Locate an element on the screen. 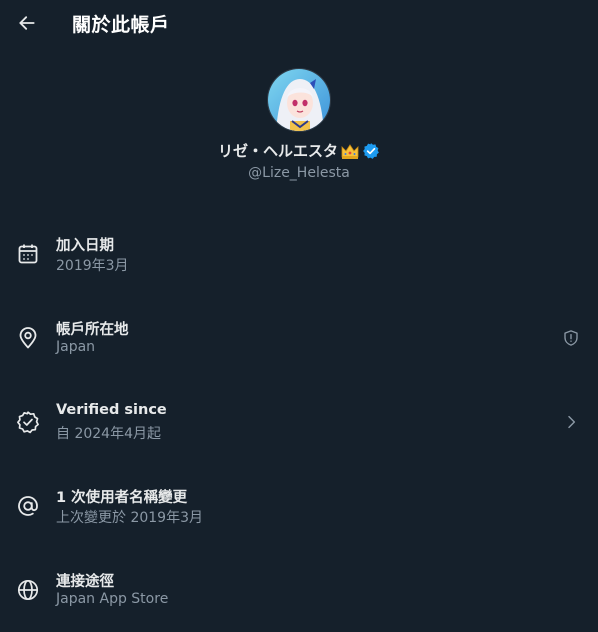 This screenshot has height=632, width=598. row-title: 連接途徑 is located at coordinates (85, 582).